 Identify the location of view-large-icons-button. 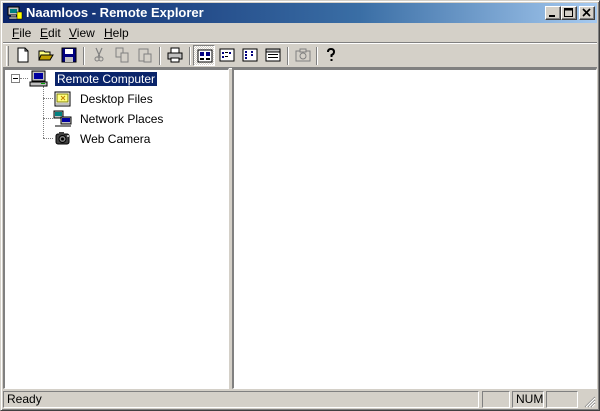
(204, 55).